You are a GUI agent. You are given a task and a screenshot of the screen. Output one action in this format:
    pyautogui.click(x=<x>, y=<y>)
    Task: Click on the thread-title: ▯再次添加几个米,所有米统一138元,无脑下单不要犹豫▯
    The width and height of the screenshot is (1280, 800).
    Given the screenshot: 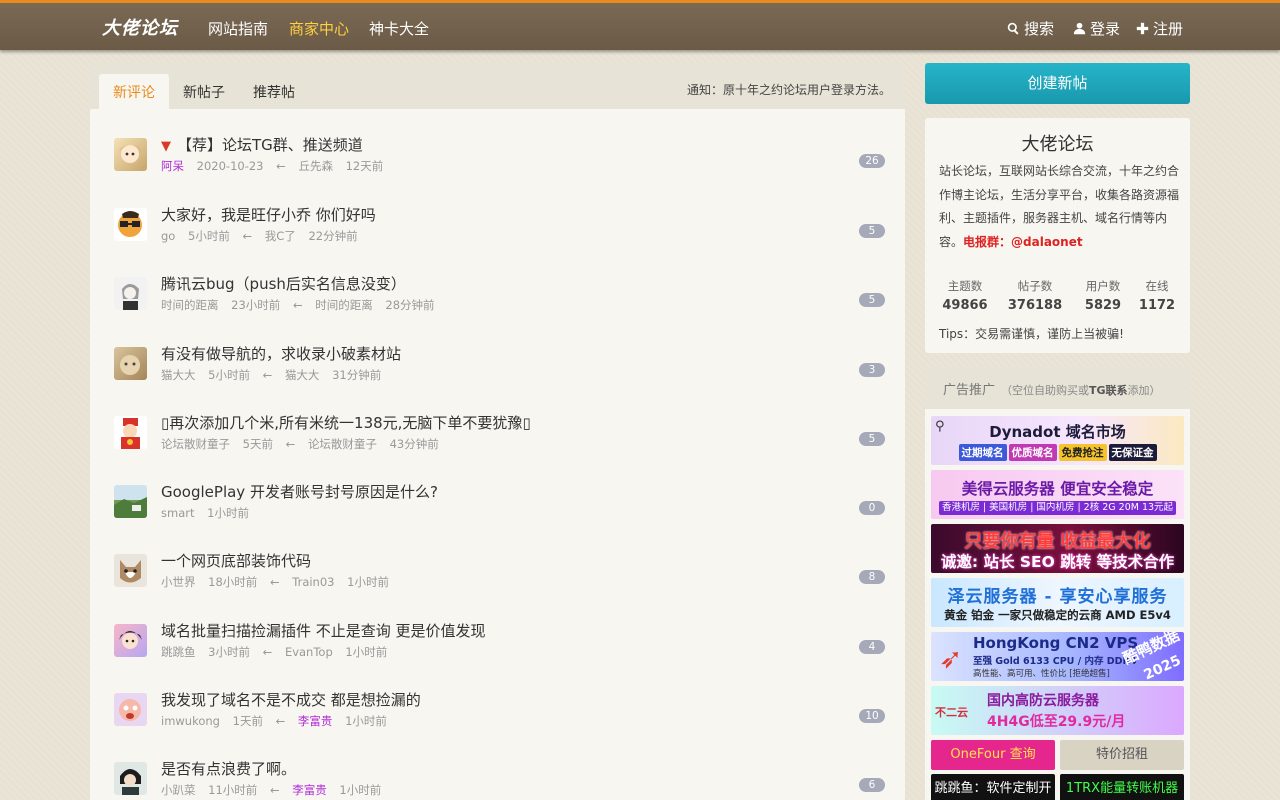 What is the action you would take?
    pyautogui.click(x=346, y=422)
    